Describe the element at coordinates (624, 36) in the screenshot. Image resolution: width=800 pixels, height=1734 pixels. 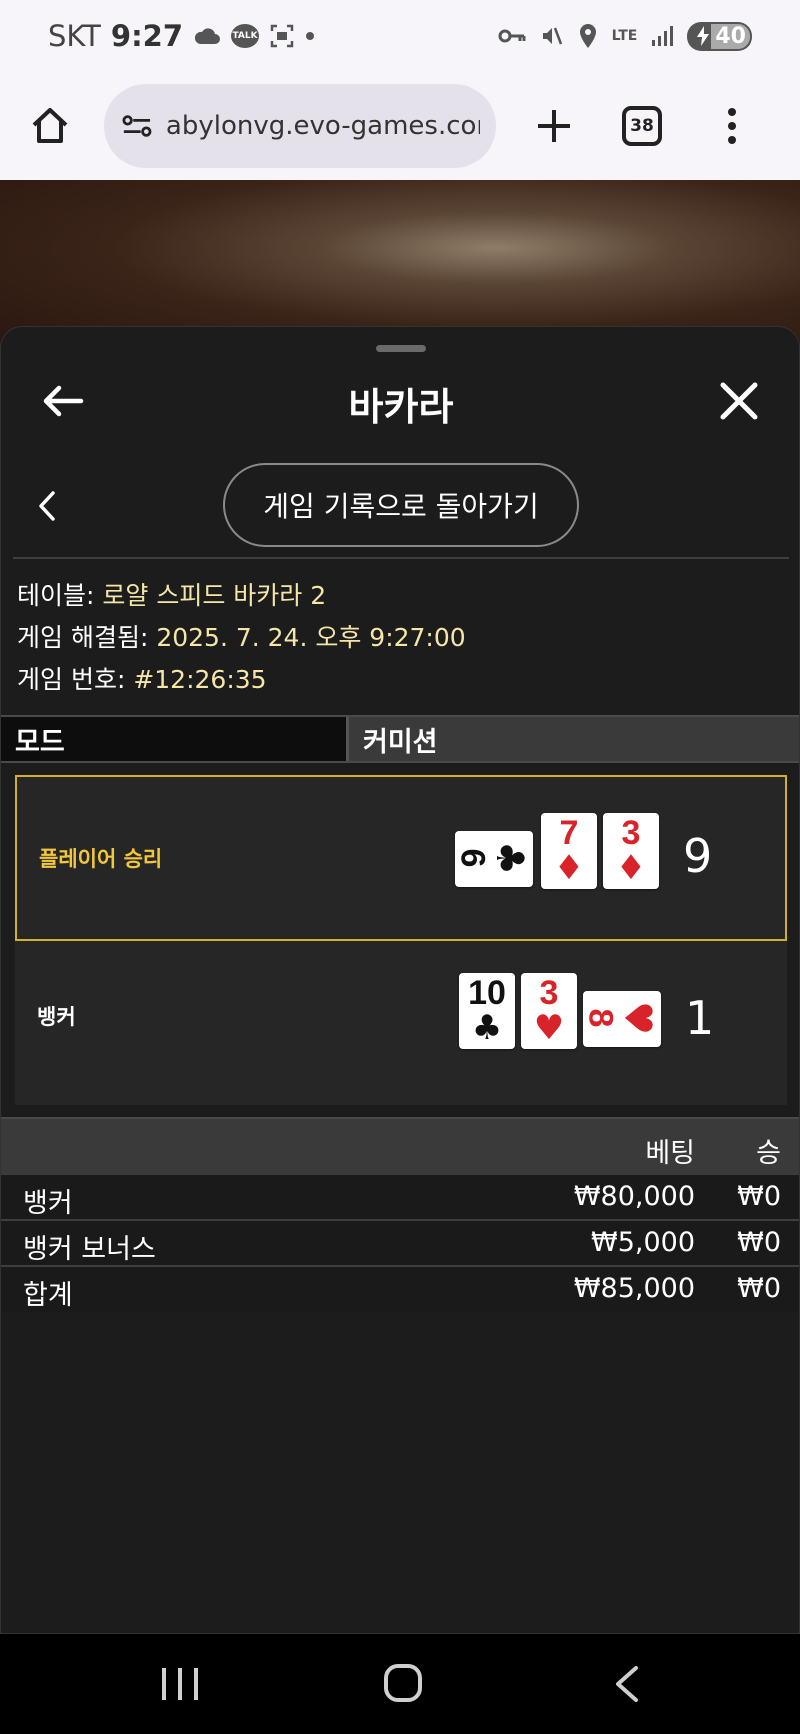
I see `lte-icon: LTE` at that location.